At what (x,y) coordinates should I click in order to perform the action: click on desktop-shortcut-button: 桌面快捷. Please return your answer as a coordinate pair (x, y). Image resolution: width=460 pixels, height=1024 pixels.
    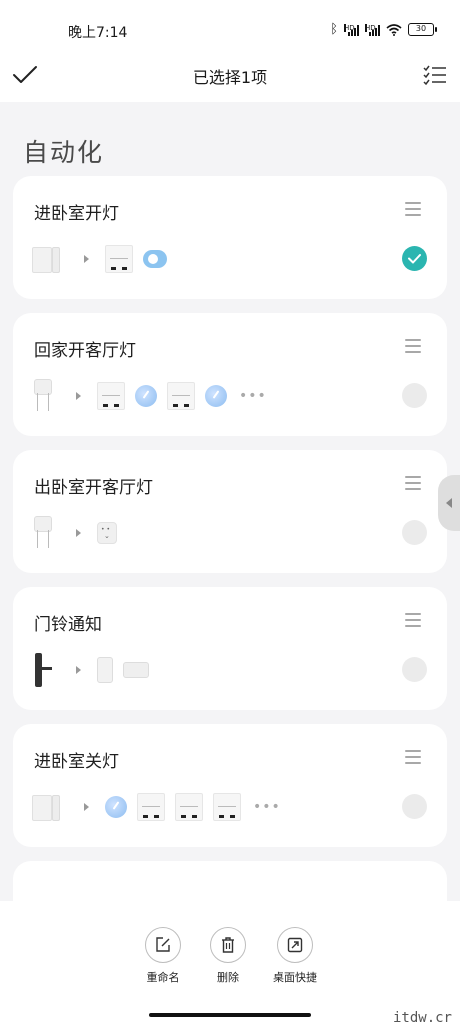
    Looking at the image, I should click on (295, 956).